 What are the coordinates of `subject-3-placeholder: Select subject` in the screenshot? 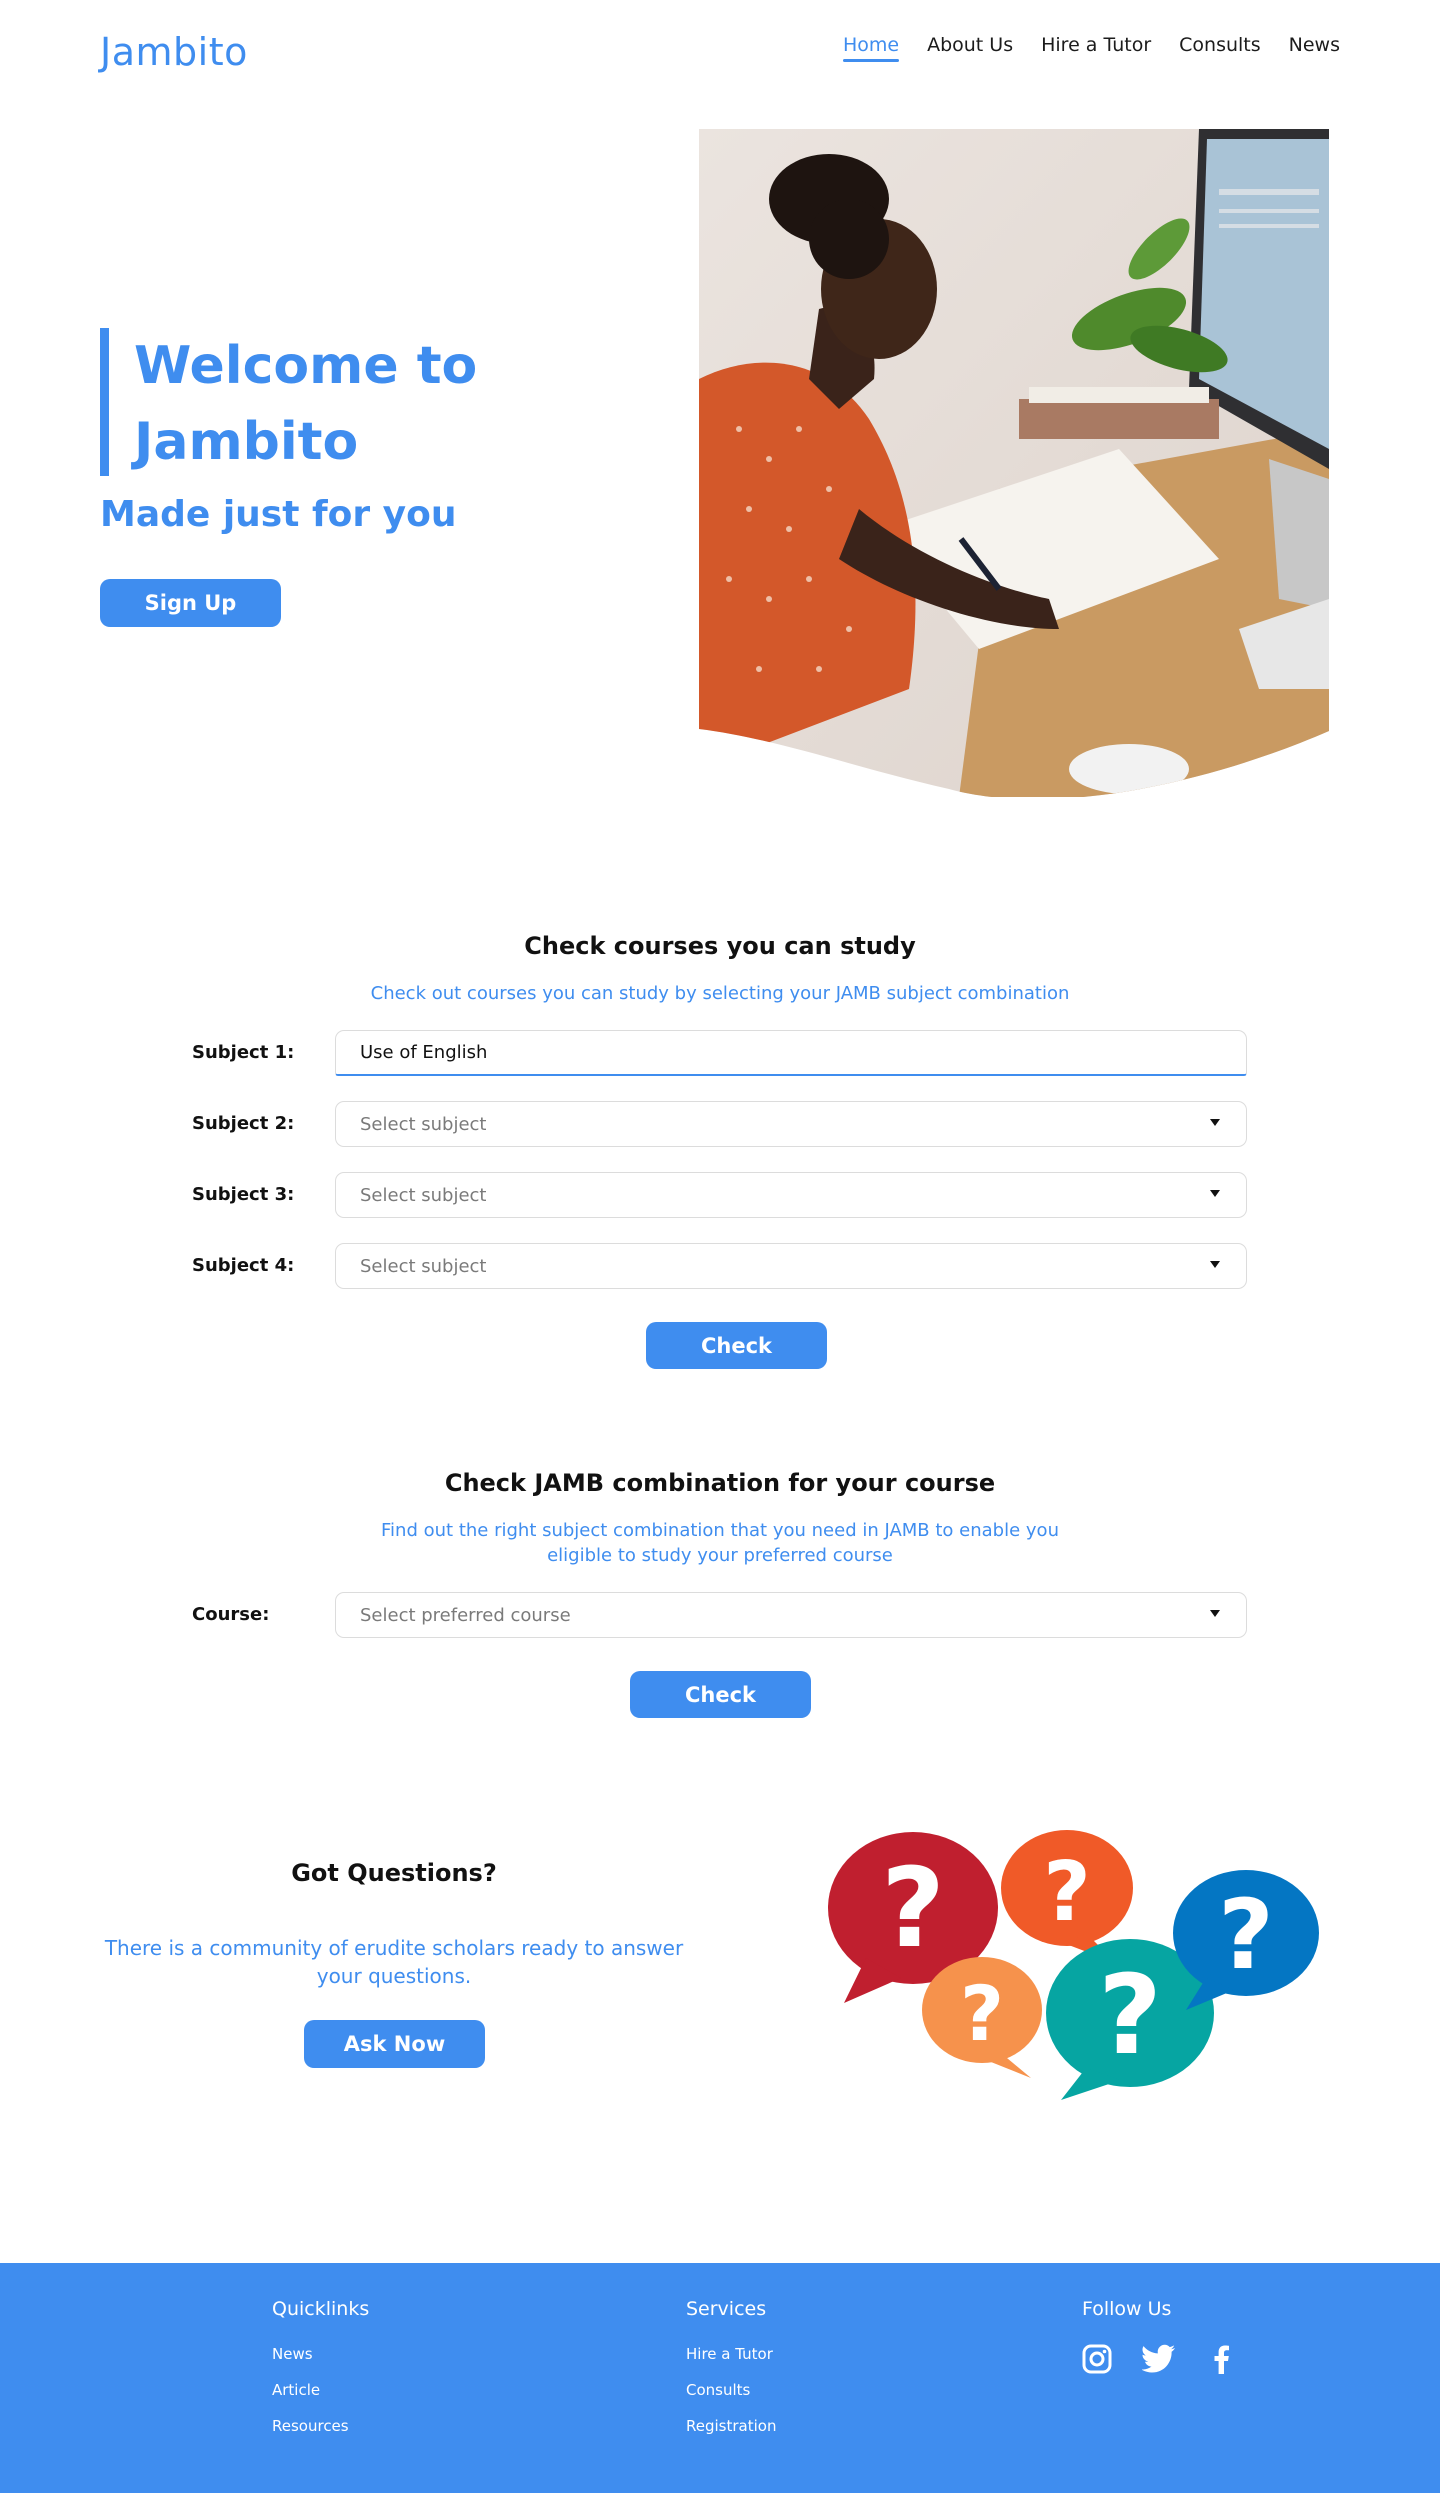 It's located at (423, 1195).